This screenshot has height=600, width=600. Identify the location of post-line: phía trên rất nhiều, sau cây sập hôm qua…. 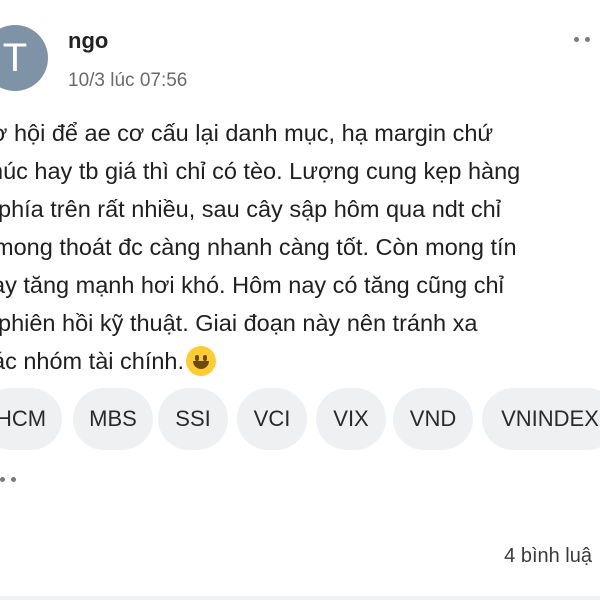
(250, 209).